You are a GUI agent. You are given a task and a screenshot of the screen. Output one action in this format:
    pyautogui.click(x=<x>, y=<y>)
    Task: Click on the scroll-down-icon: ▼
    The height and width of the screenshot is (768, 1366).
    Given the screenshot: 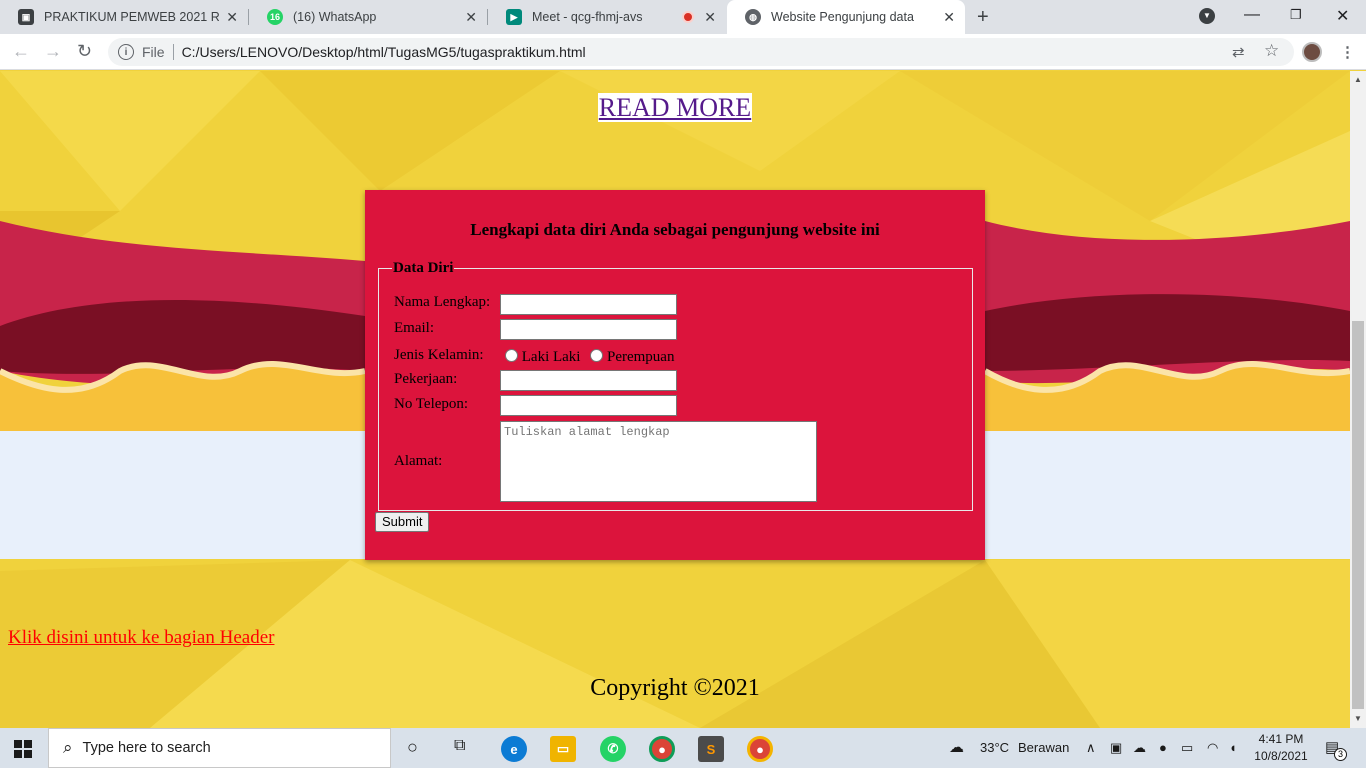 What is the action you would take?
    pyautogui.click(x=1358, y=718)
    